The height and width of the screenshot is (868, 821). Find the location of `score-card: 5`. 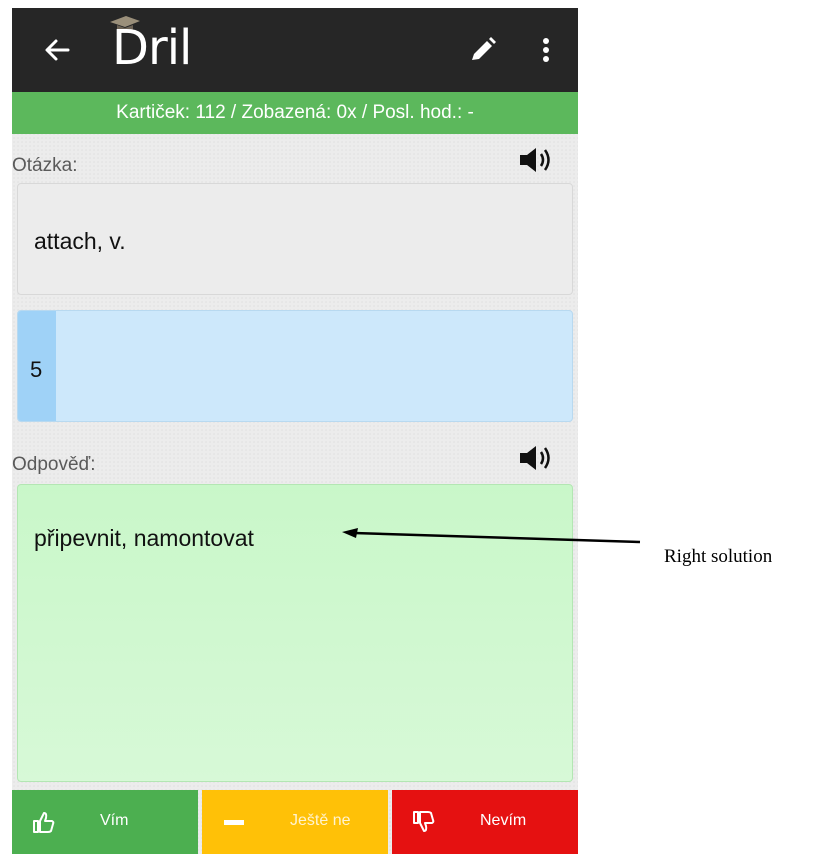

score-card: 5 is located at coordinates (295, 366).